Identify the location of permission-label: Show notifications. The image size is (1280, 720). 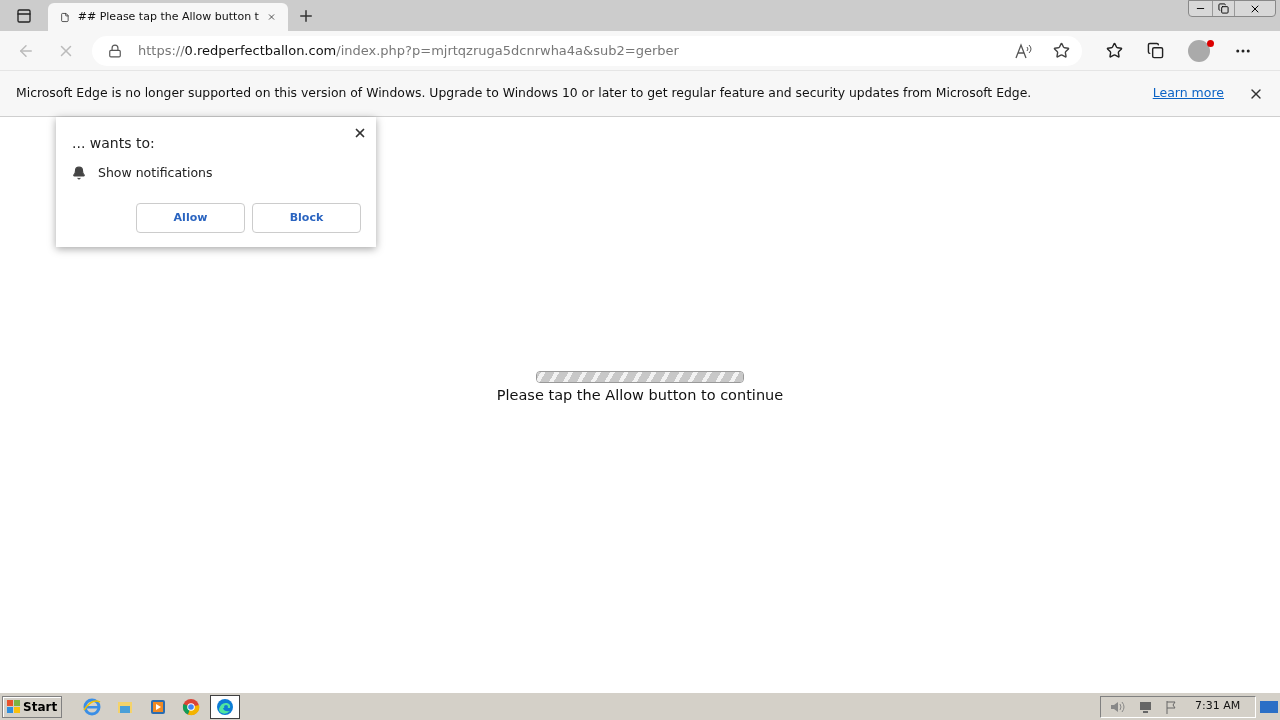
(155, 173).